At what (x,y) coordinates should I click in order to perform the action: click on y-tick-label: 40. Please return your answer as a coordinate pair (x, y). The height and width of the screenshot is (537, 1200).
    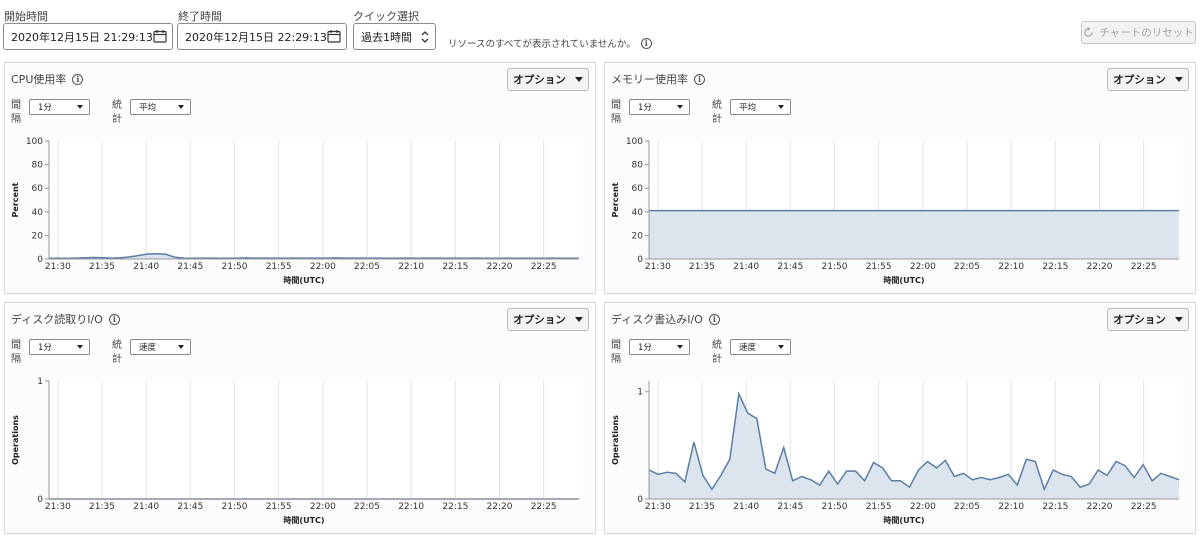
    Looking at the image, I should click on (638, 213).